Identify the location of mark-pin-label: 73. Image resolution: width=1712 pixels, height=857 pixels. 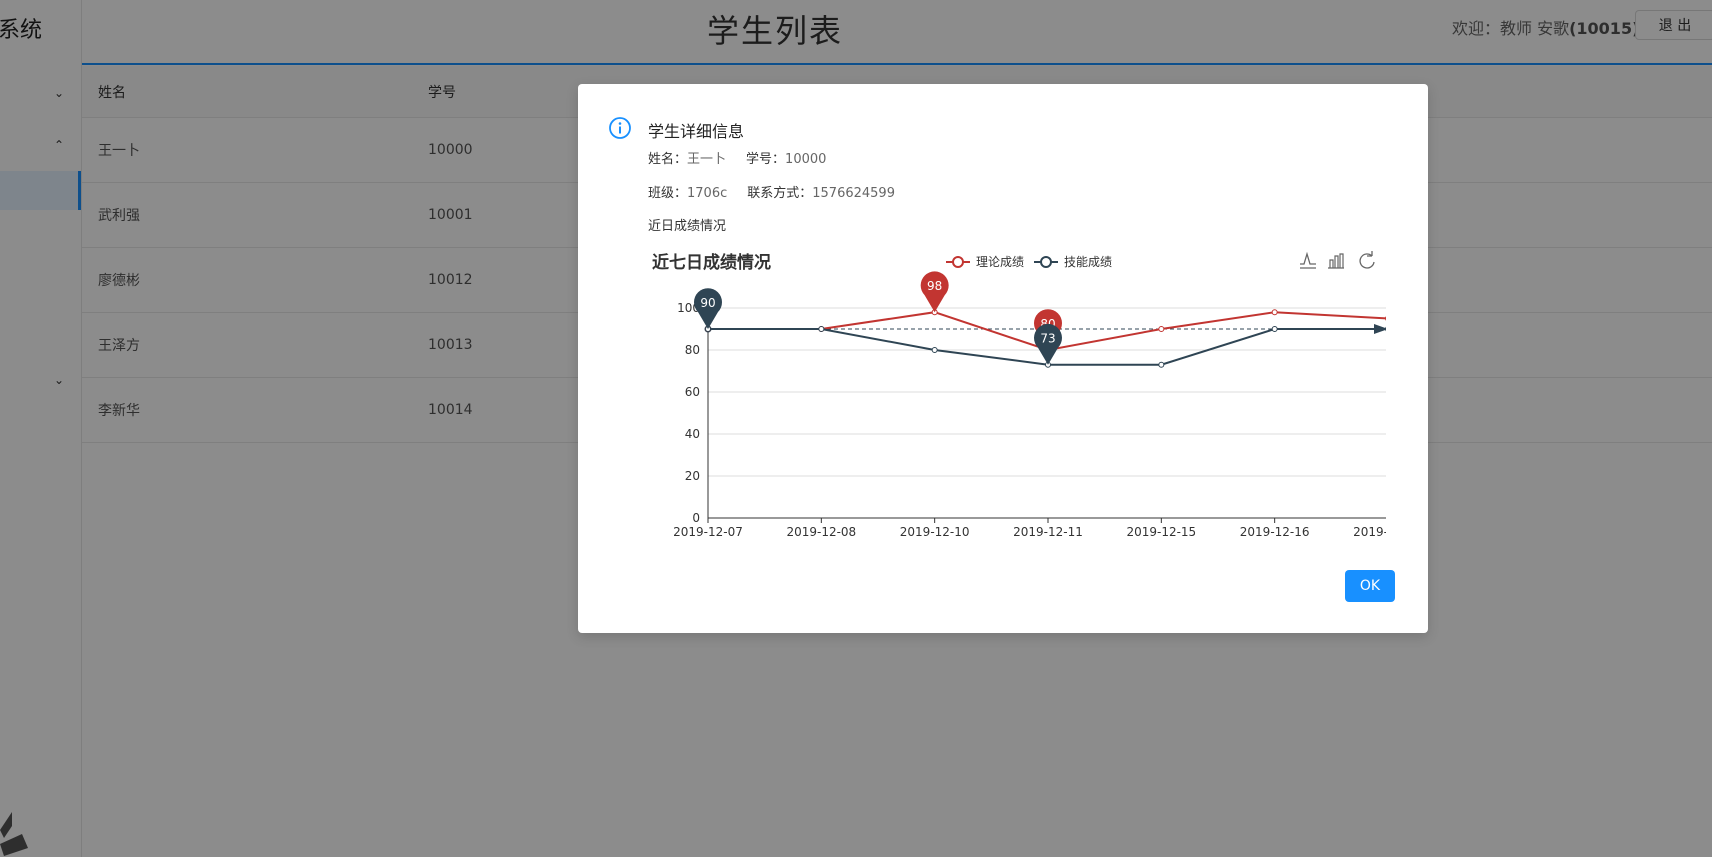
(1047, 339).